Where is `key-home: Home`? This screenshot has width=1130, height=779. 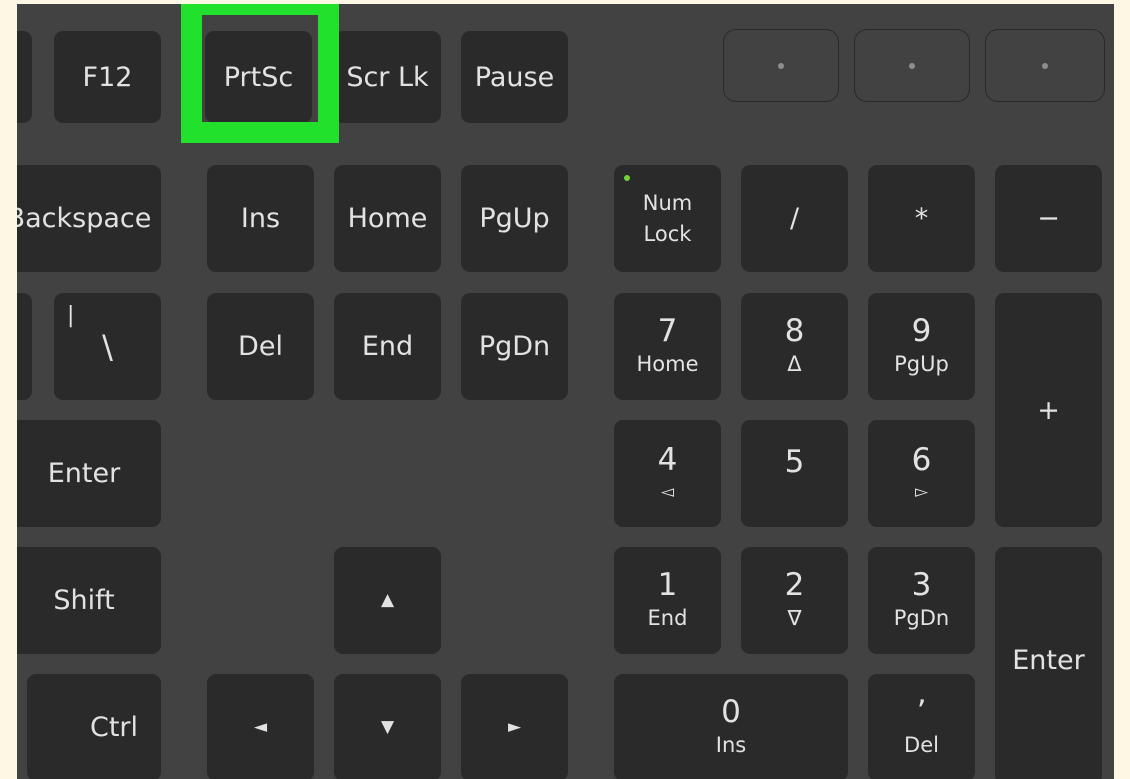
key-home: Home is located at coordinates (387, 218).